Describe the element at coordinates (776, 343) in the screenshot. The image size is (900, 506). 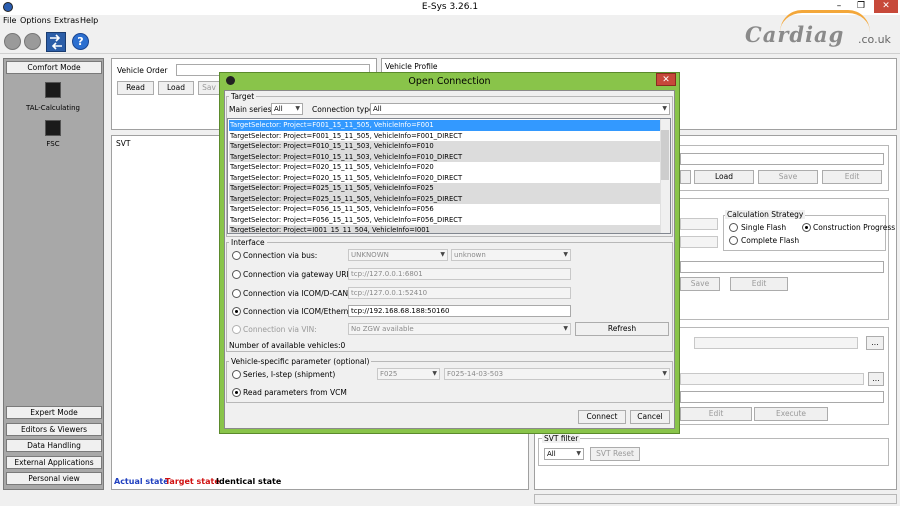
I see `fa-input` at that location.